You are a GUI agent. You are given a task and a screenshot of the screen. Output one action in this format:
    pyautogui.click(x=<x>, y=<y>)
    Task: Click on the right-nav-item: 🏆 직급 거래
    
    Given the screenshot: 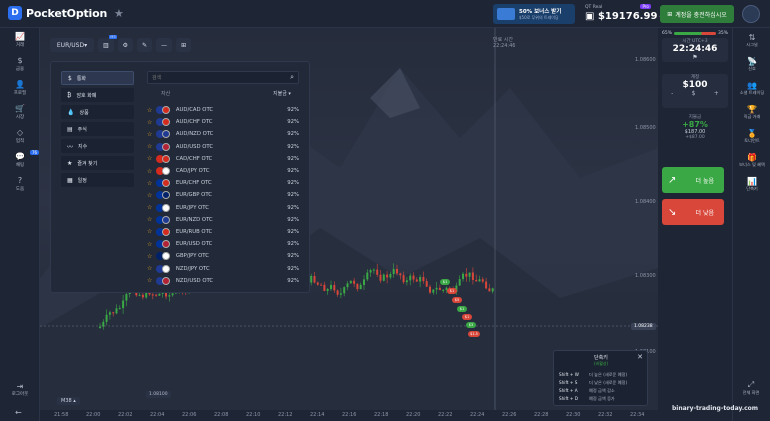 What is the action you would take?
    pyautogui.click(x=751, y=112)
    